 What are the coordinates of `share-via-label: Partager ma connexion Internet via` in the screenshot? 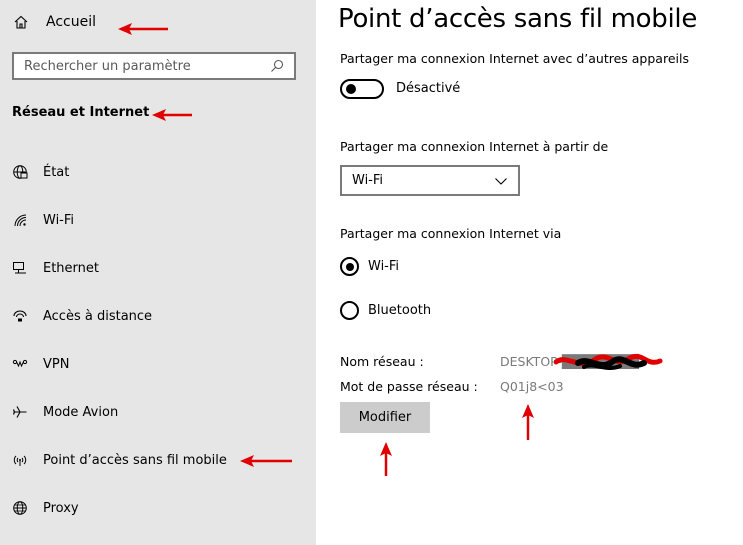 It's located at (451, 233).